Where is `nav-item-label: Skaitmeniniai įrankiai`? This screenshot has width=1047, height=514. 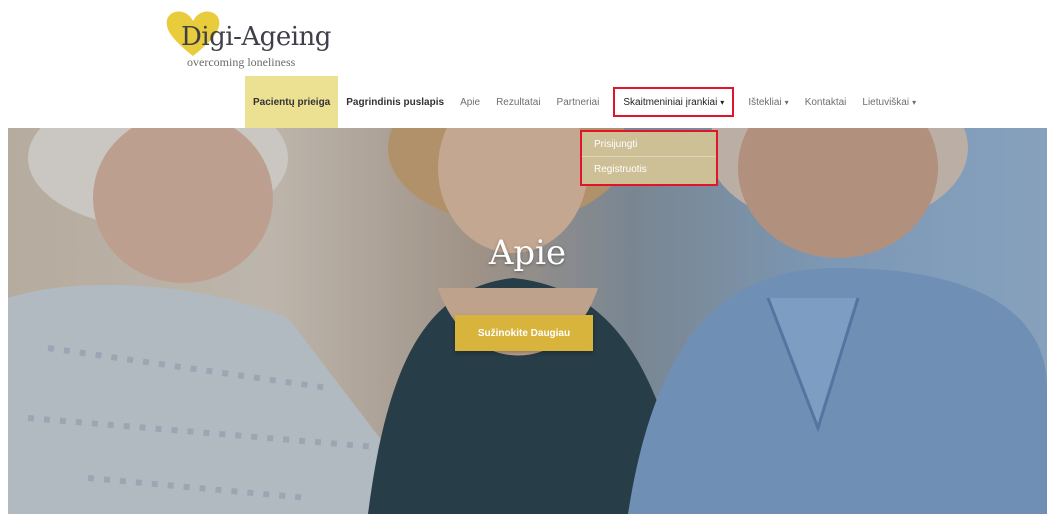 nav-item-label: Skaitmeniniai įrankiai is located at coordinates (670, 102).